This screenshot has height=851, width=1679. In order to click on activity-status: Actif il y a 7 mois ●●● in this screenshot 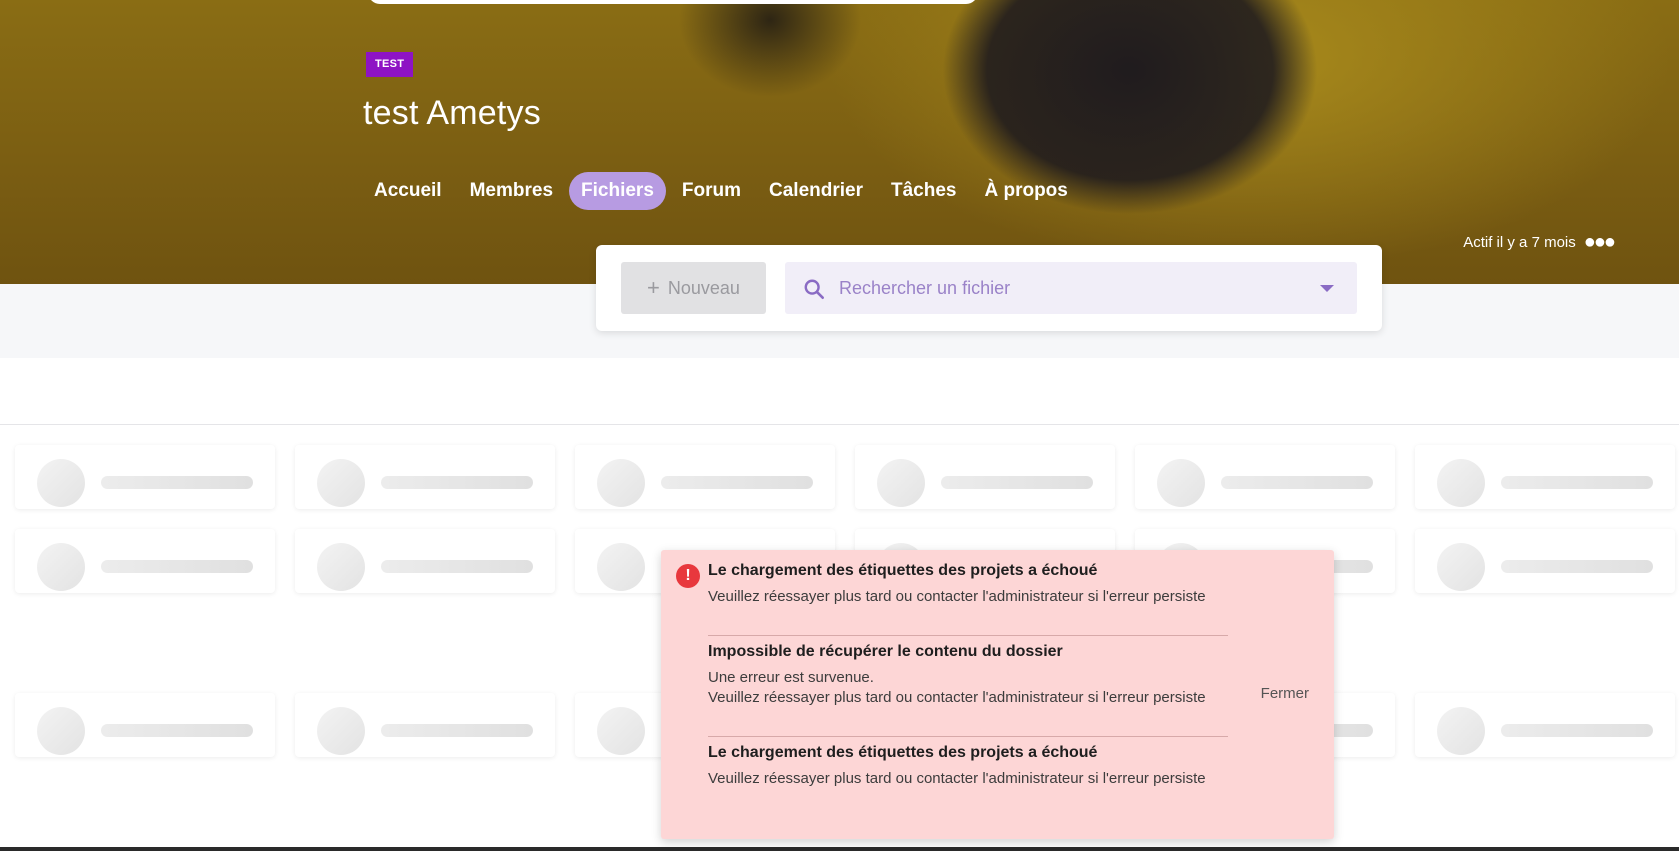, I will do `click(1539, 242)`.